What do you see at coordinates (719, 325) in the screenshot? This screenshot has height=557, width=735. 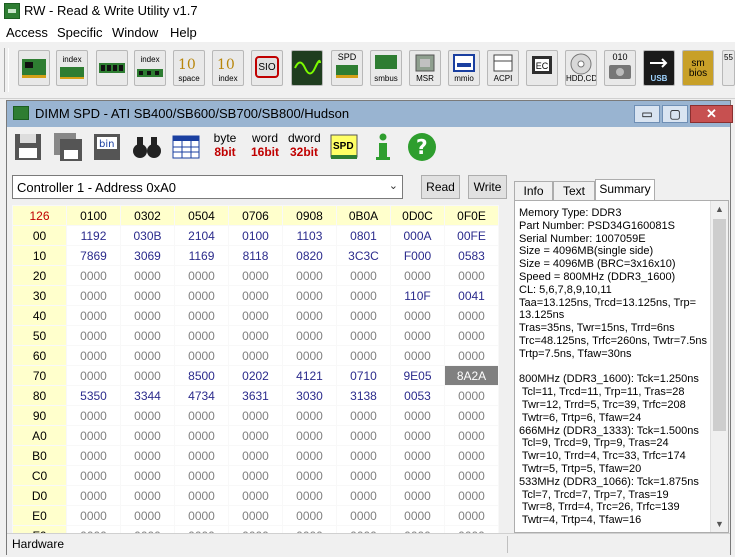 I see `scroll-thumb` at bounding box center [719, 325].